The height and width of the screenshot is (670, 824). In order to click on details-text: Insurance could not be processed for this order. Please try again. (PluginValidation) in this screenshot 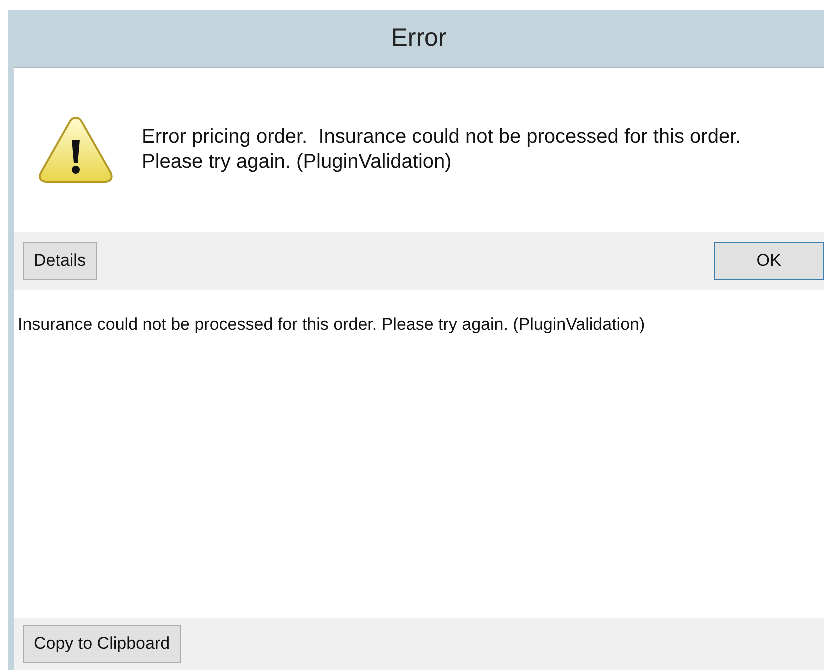, I will do `click(332, 324)`.